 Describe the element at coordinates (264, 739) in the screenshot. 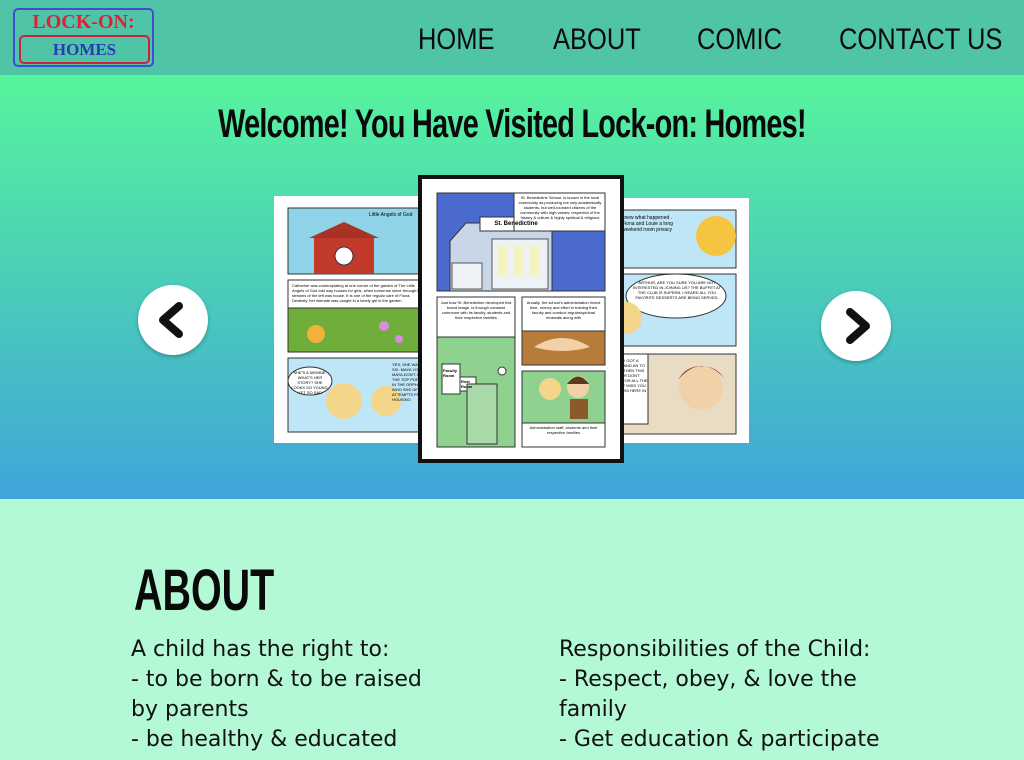

I see `rights-line: - be healthy & educated` at that location.